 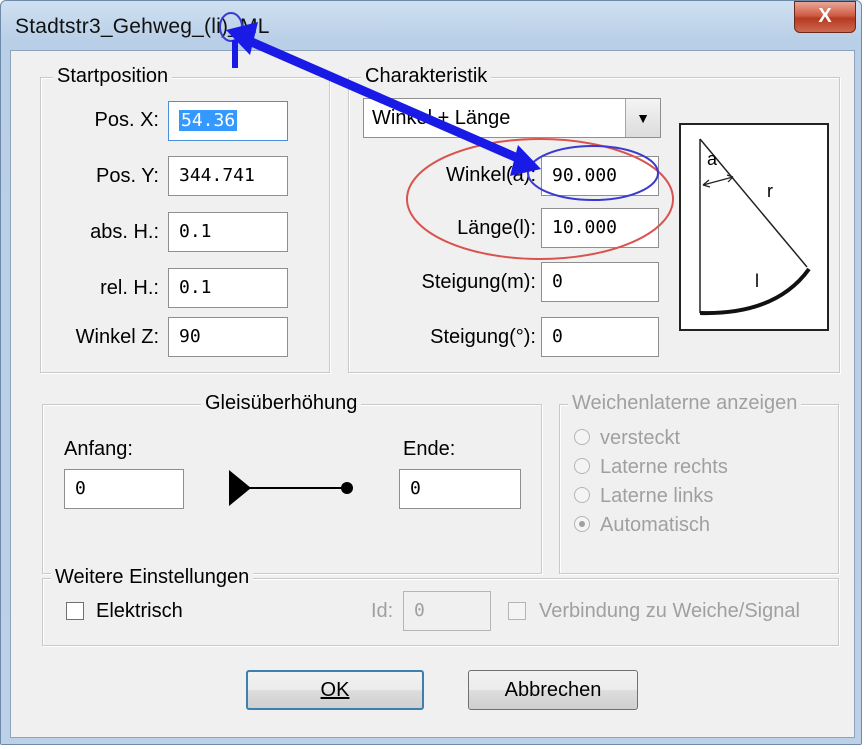 I want to click on annotation-arrow-line, so click(x=384, y=100).